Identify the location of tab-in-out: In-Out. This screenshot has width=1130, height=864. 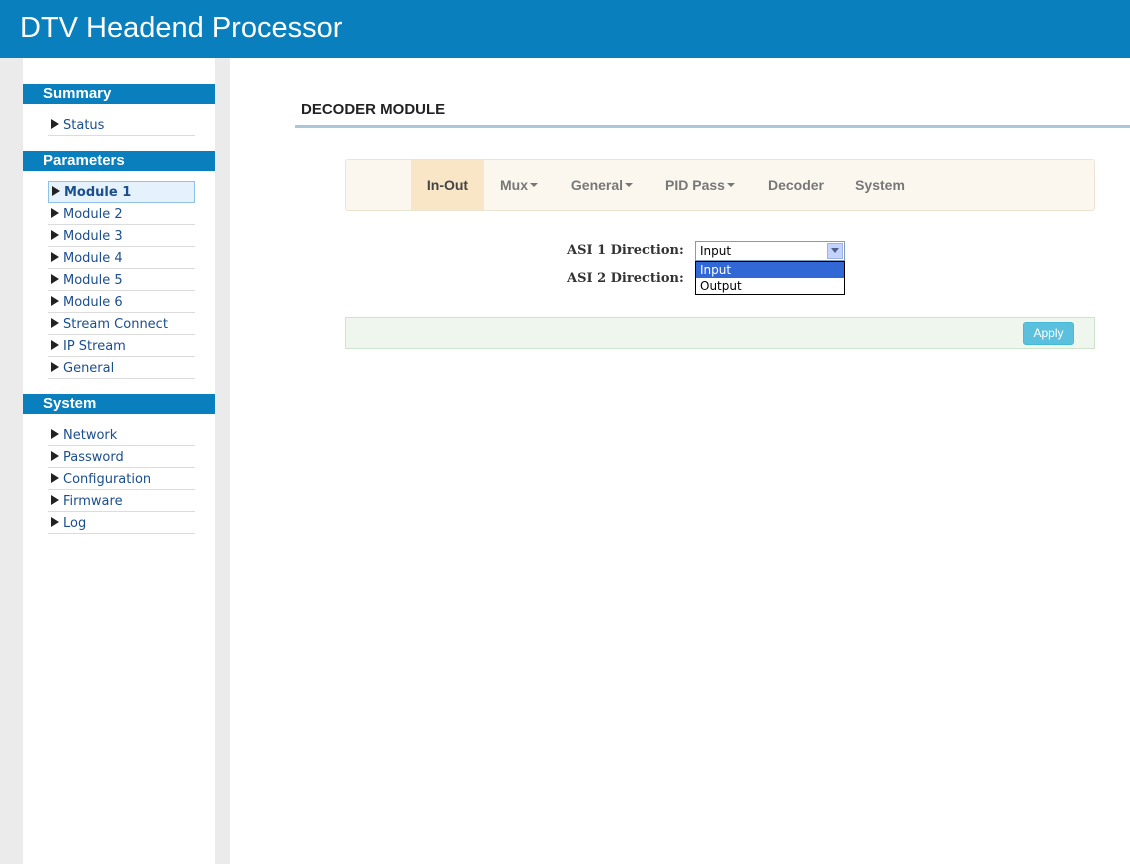
(447, 185).